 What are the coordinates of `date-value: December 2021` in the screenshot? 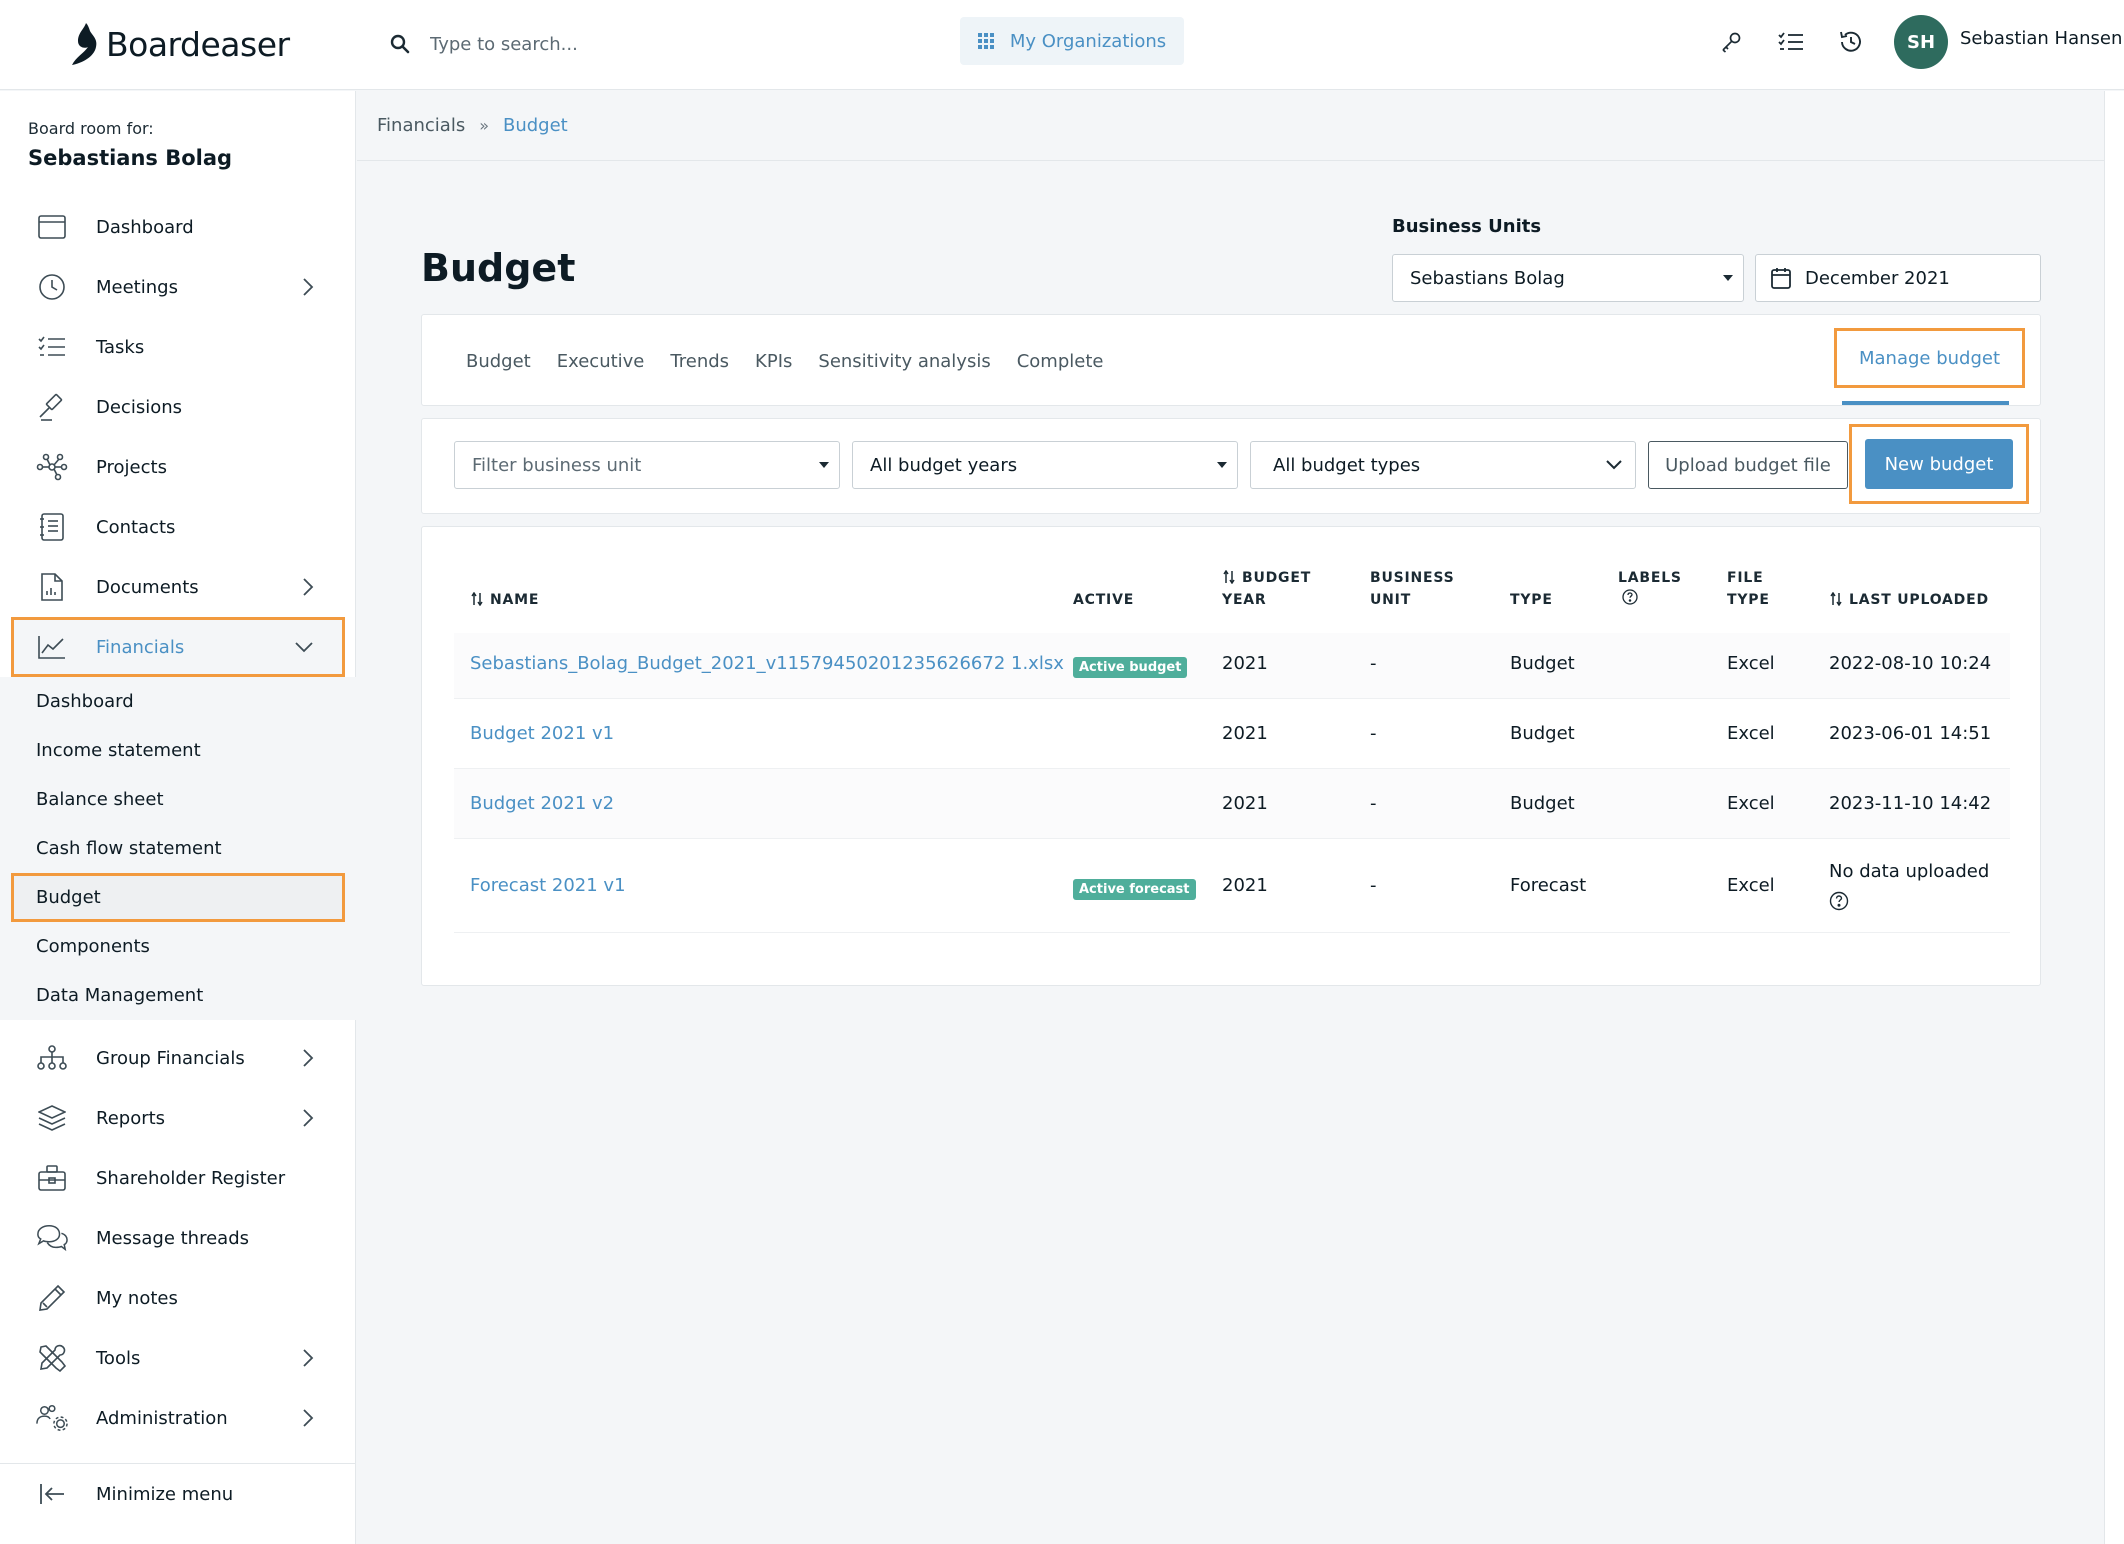 It's located at (1877, 278).